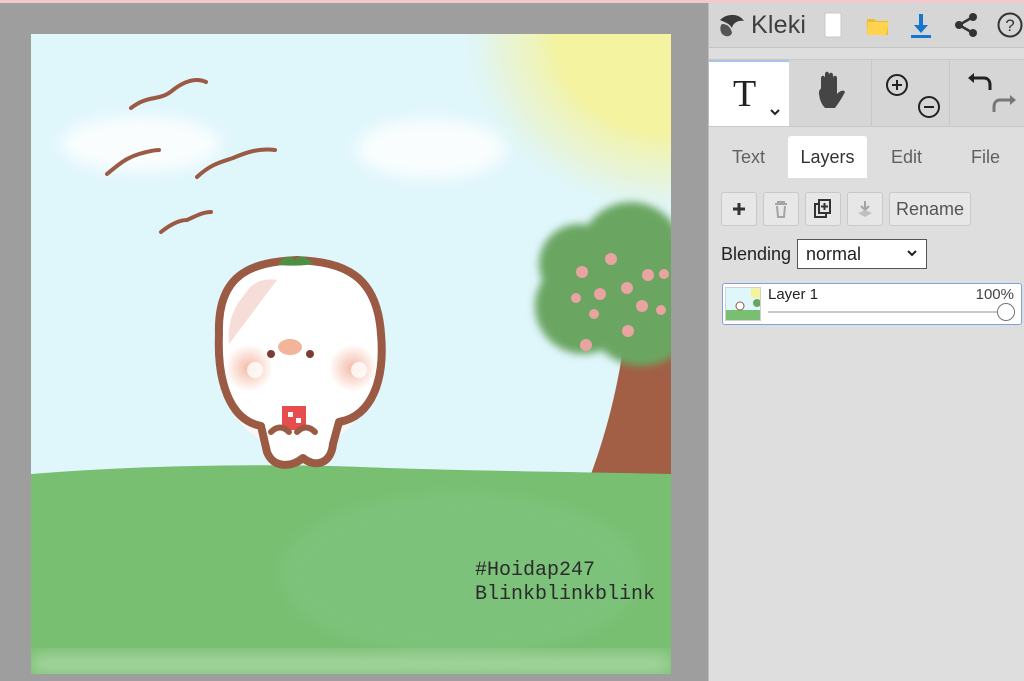  I want to click on merge-down-button, so click(865, 209).